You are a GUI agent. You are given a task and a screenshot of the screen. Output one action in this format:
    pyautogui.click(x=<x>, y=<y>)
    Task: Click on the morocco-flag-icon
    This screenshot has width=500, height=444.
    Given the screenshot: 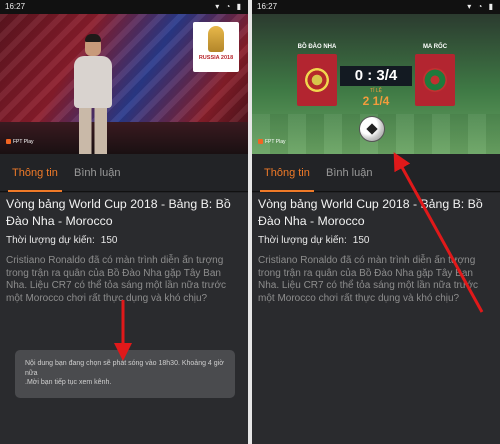 What is the action you would take?
    pyautogui.click(x=435, y=80)
    